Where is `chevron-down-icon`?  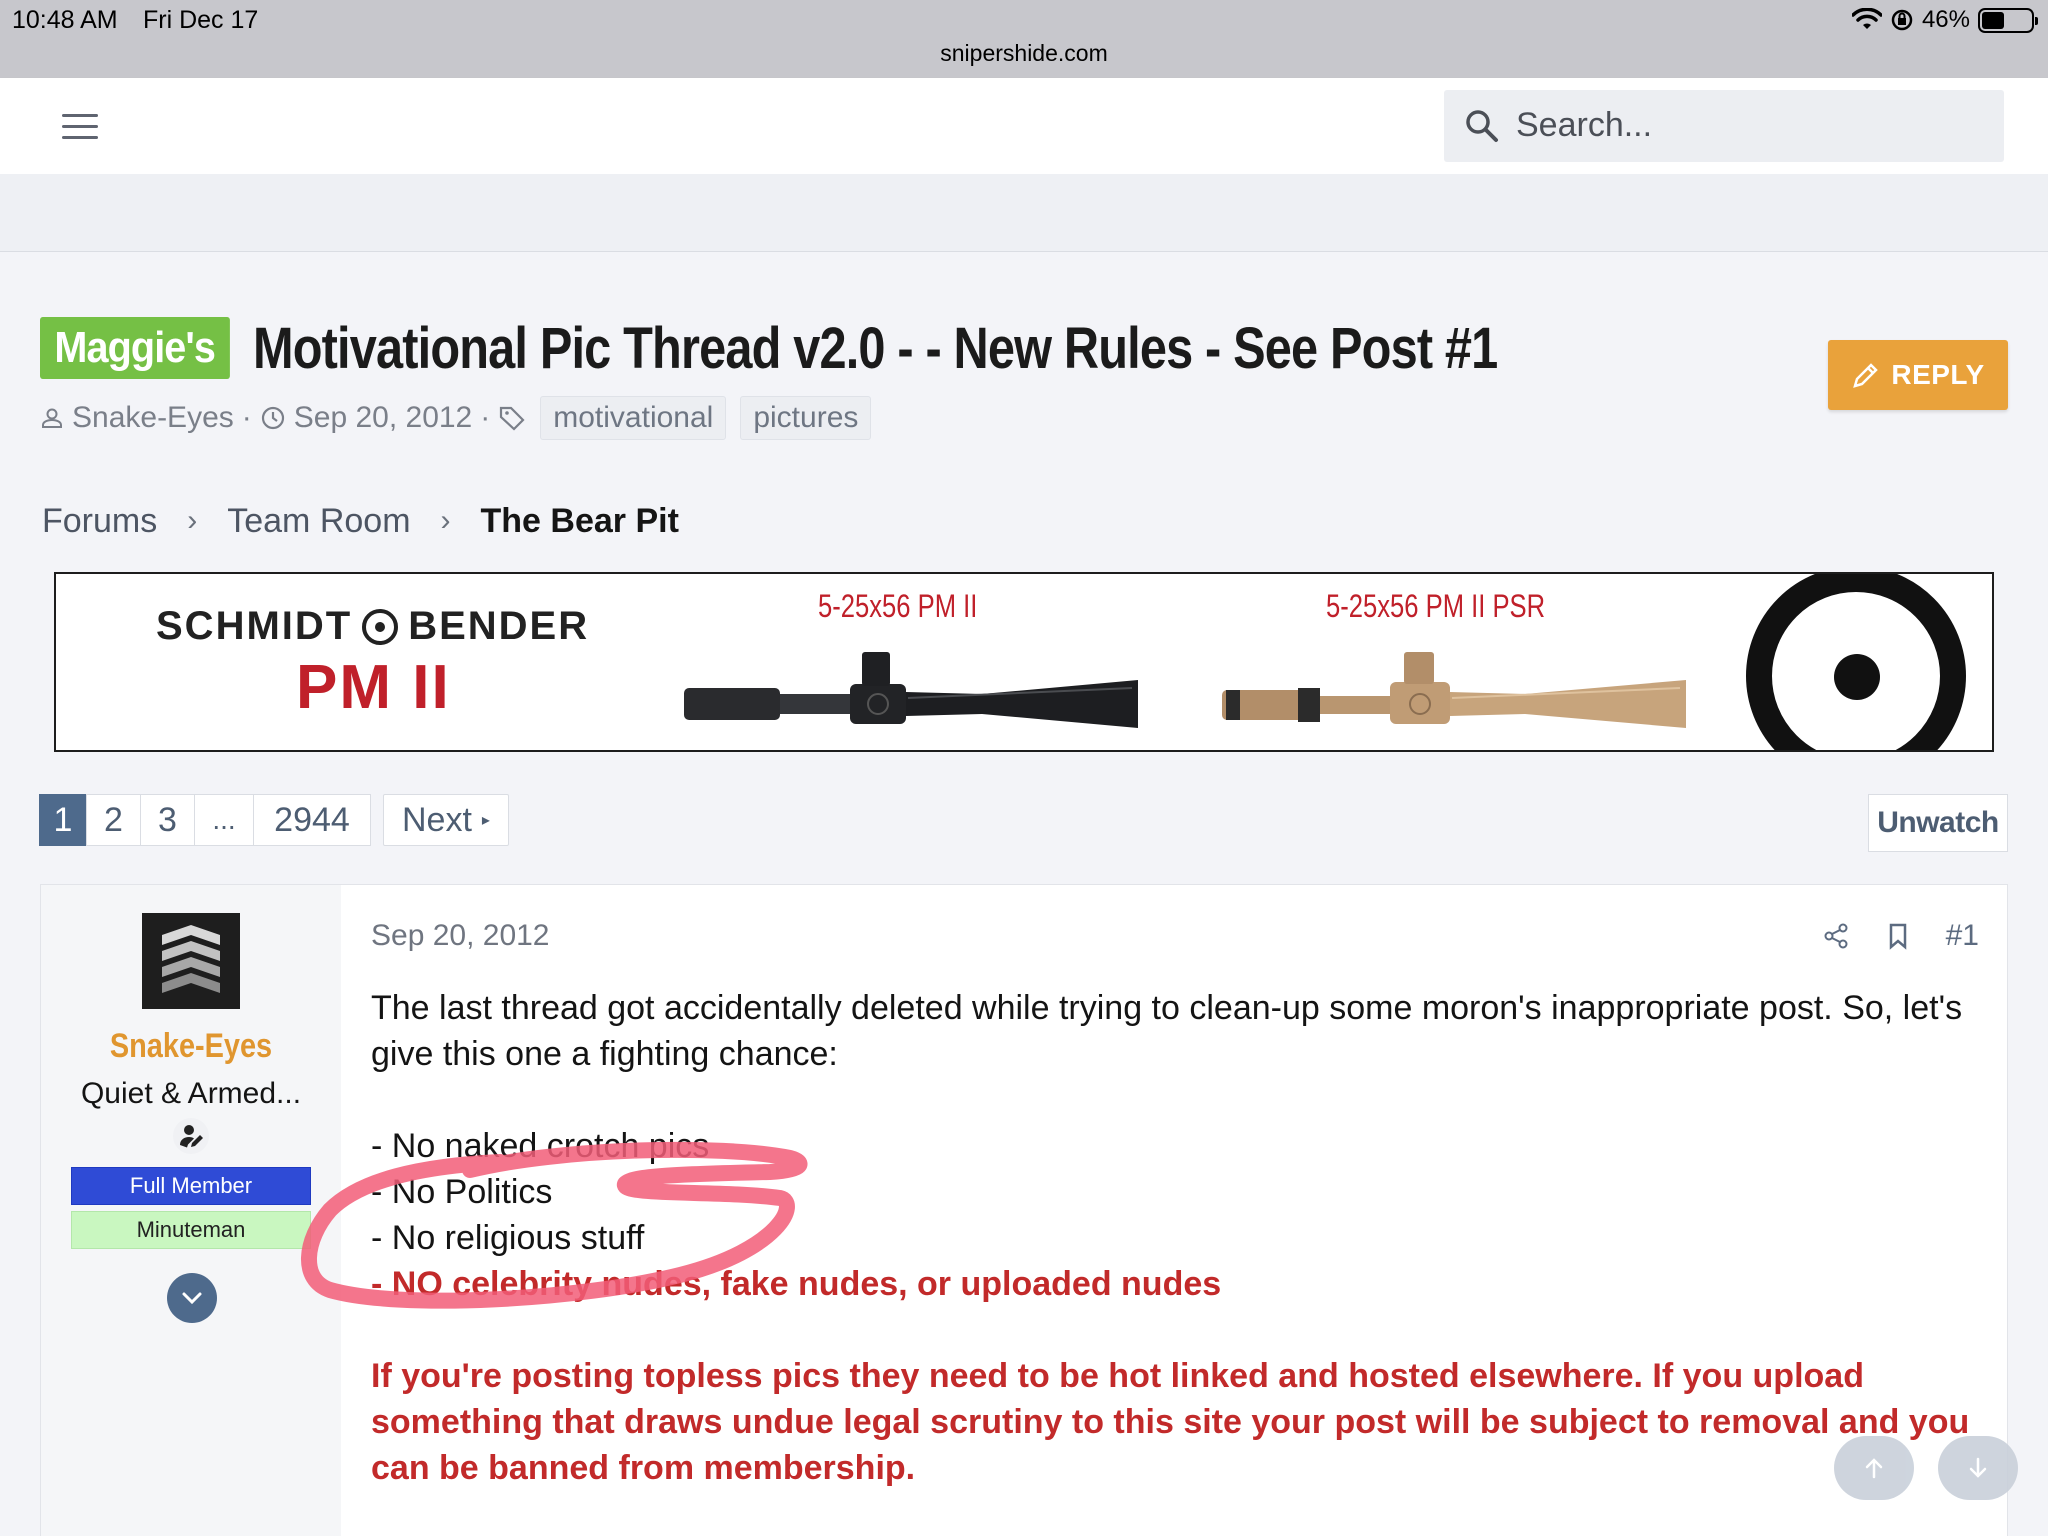 chevron-down-icon is located at coordinates (192, 1298).